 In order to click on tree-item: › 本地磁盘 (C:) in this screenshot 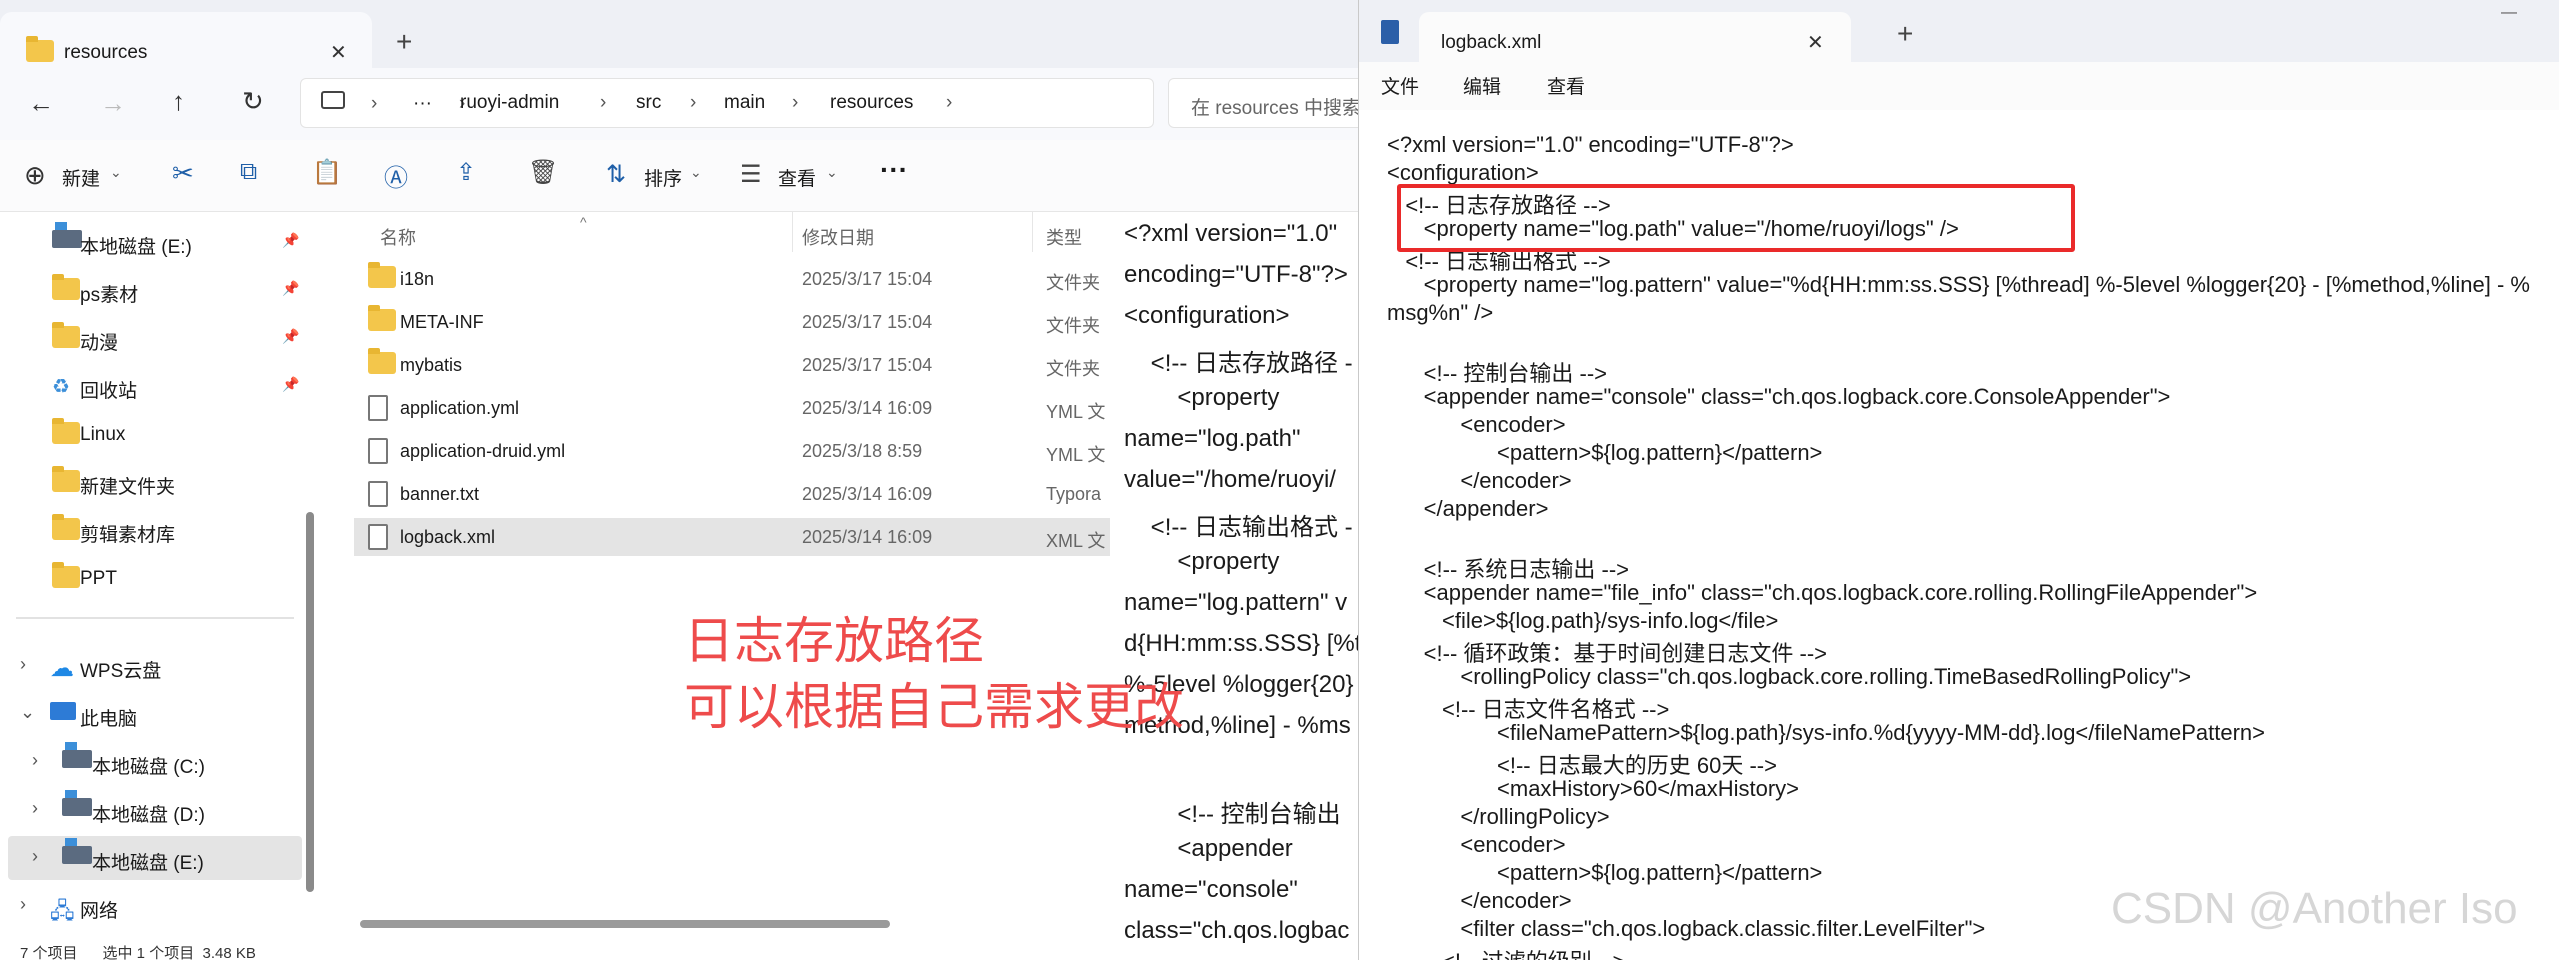, I will do `click(155, 762)`.